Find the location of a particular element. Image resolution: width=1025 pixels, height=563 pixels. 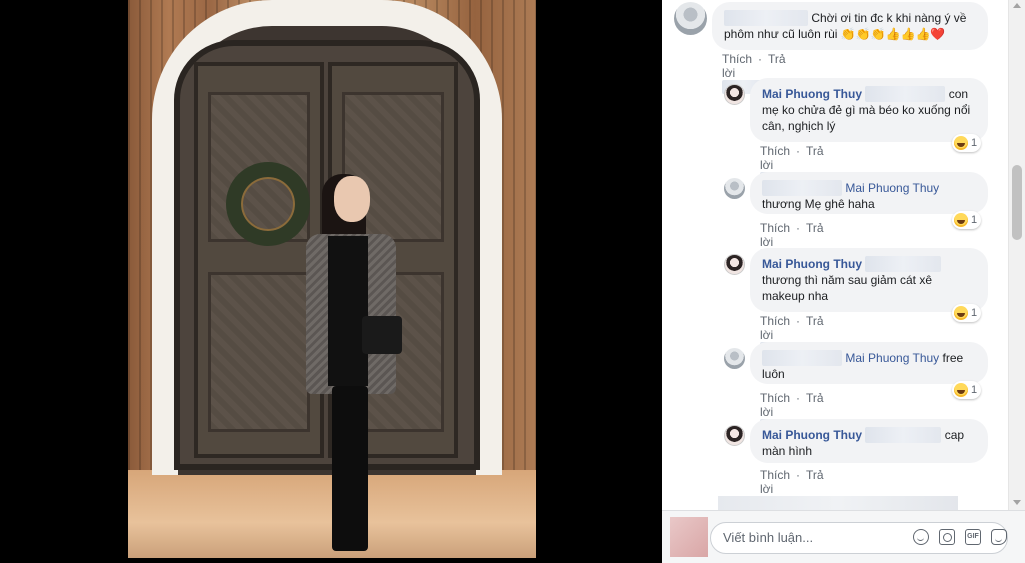

user-avatar is located at coordinates (689, 537).